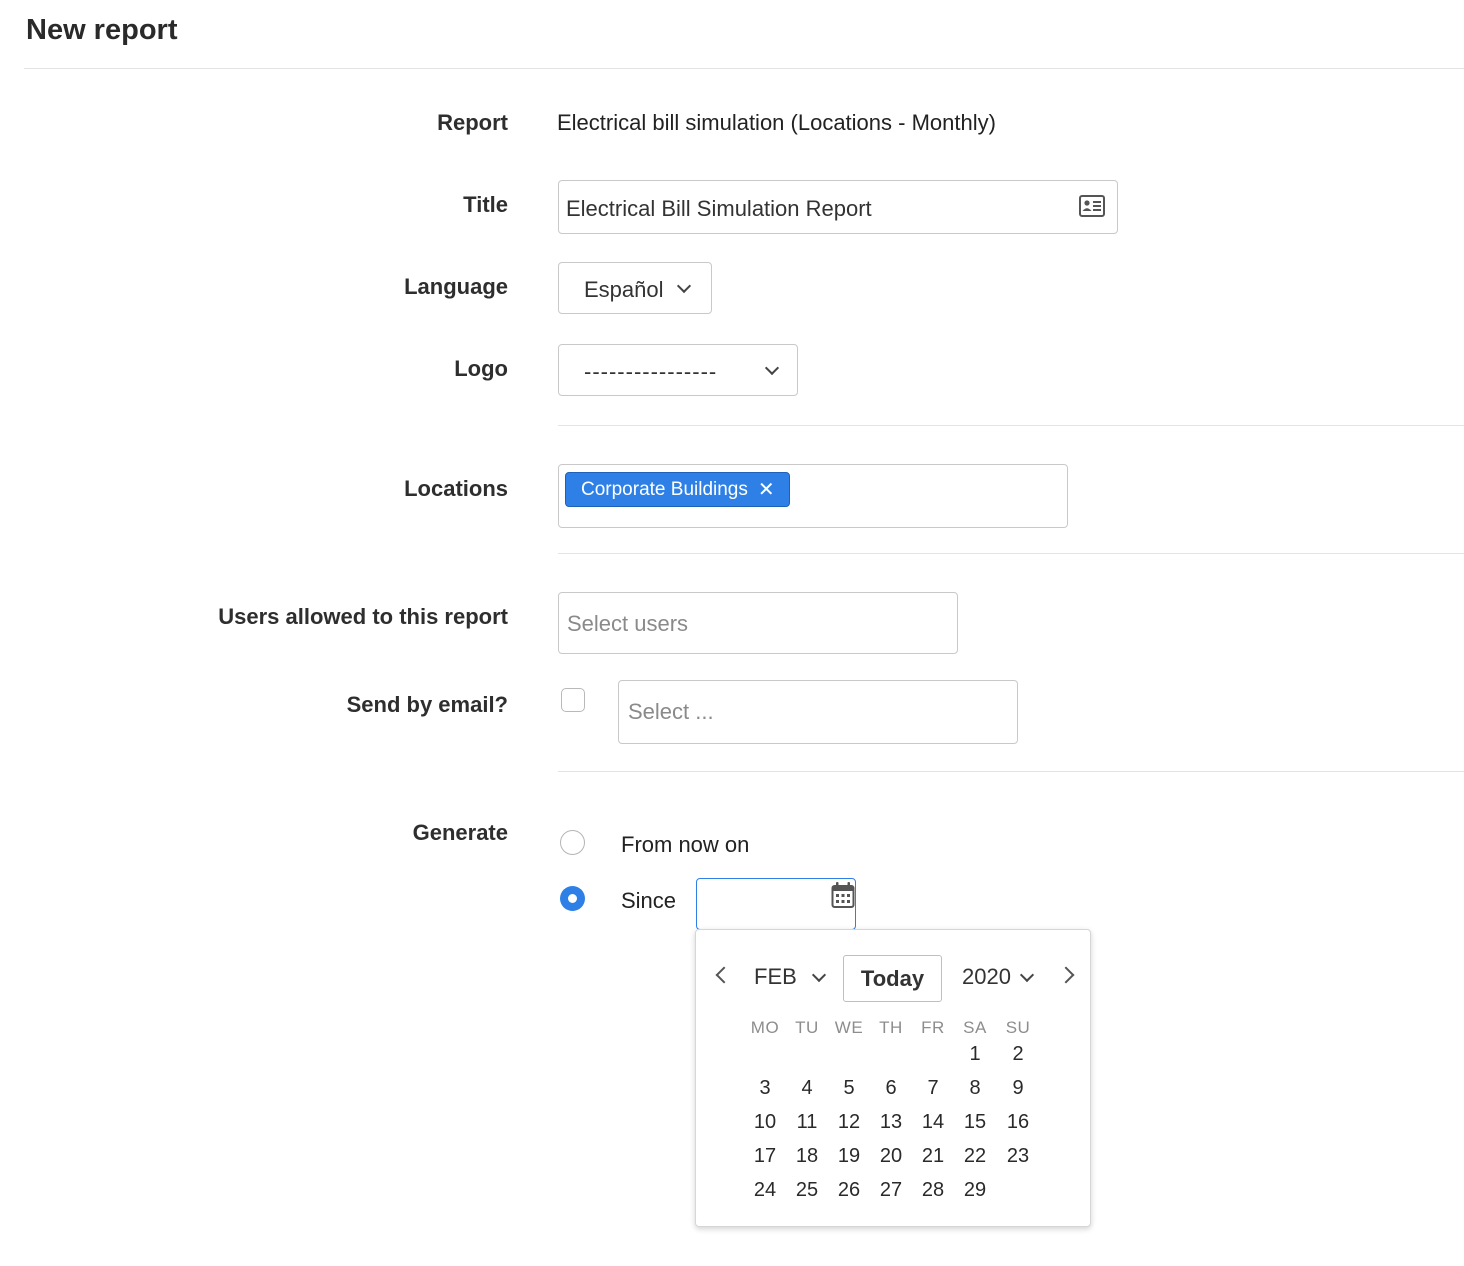 The width and height of the screenshot is (1464, 1266). Describe the element at coordinates (849, 1122) in the screenshot. I see `calendar-day: 12` at that location.